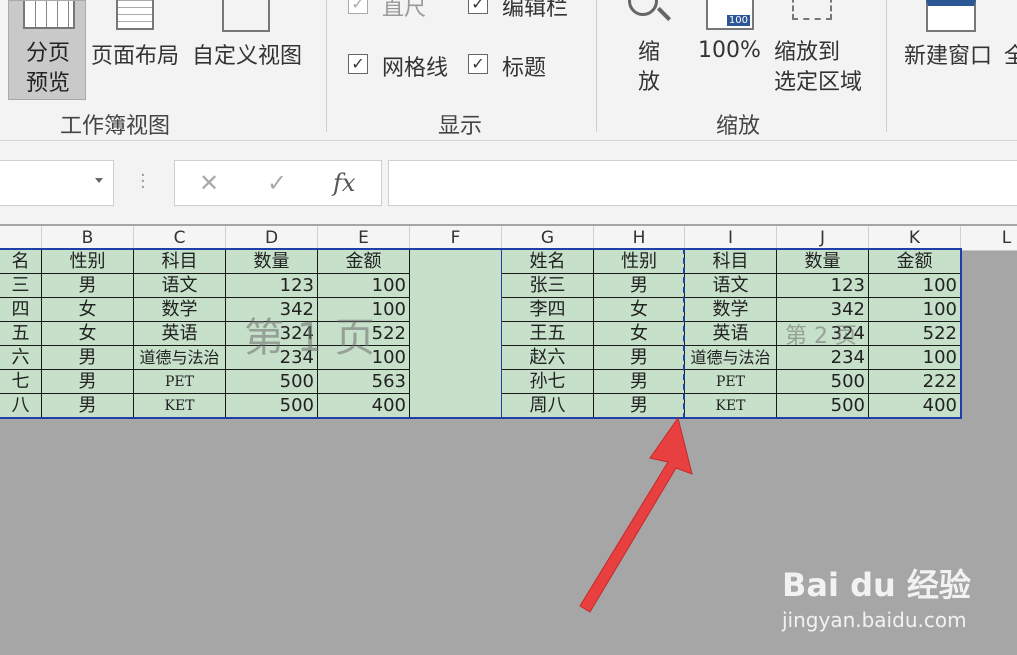 The width and height of the screenshot is (1017, 655). I want to click on zoom-selection-button: 缩放到 选定区域, so click(818, 68).